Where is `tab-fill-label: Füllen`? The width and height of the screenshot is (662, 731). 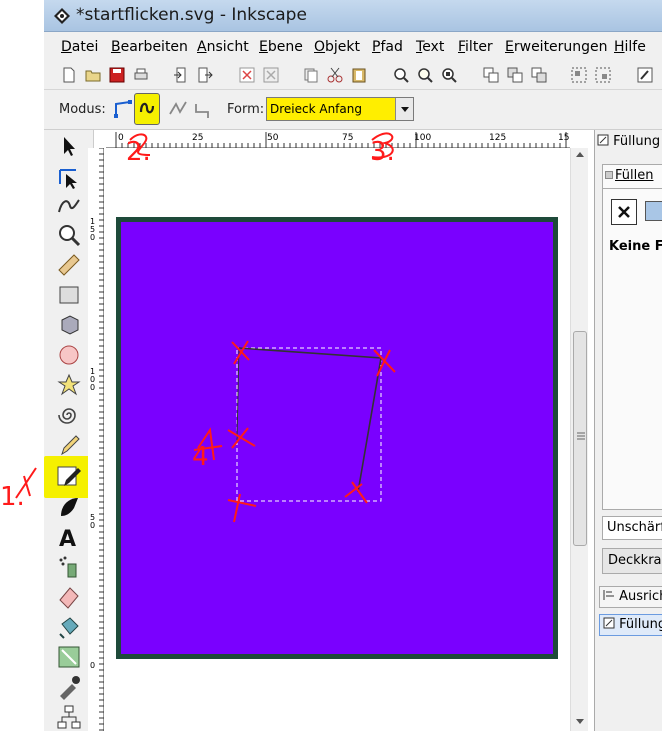 tab-fill-label: Füllen is located at coordinates (634, 175).